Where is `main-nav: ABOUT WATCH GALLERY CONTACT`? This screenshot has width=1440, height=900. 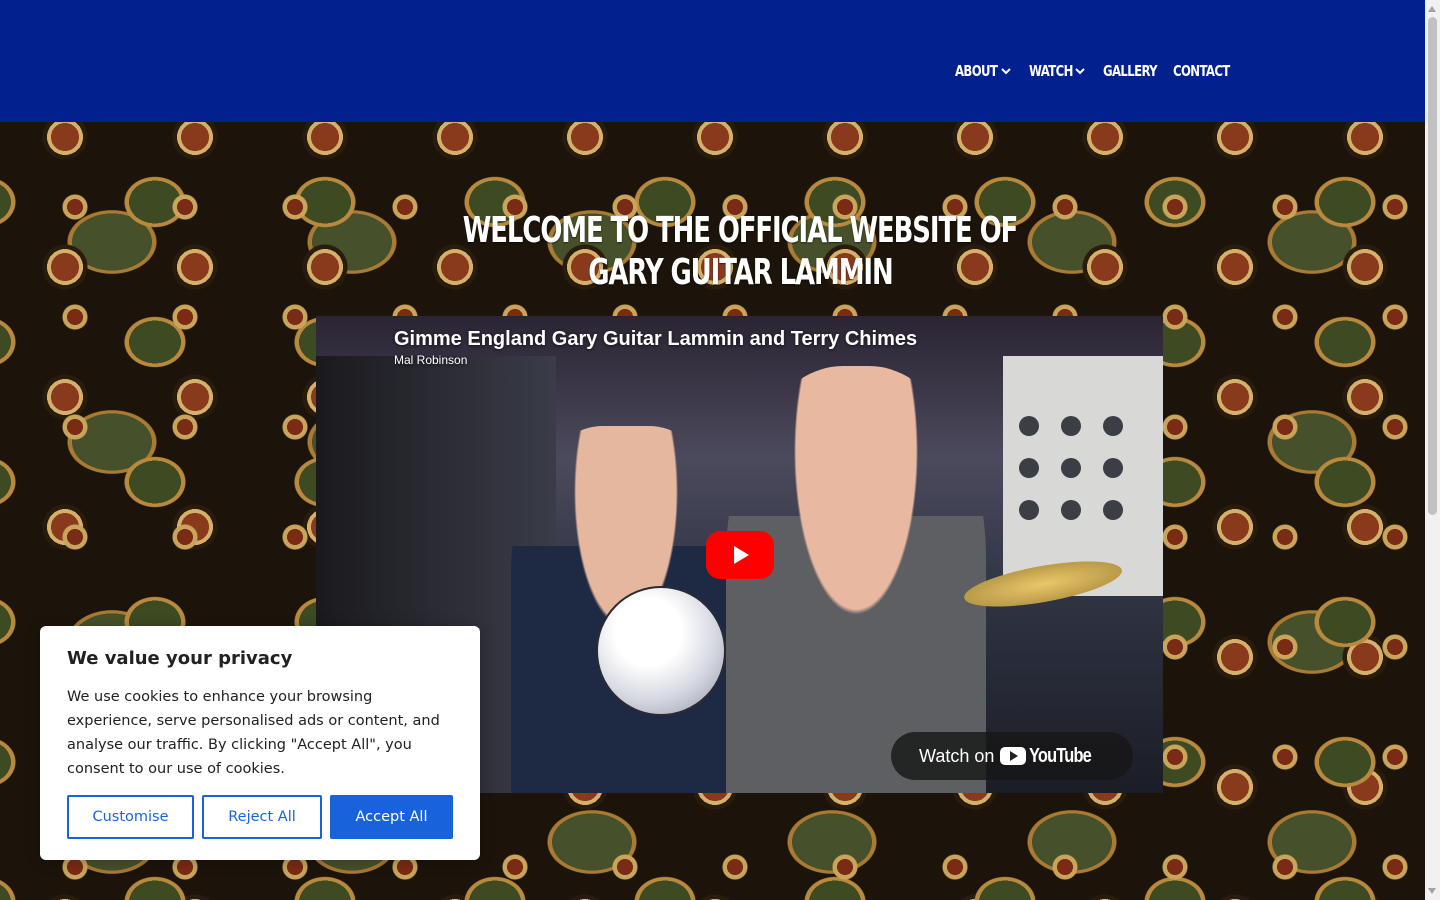 main-nav: ABOUT WATCH GALLERY CONTACT is located at coordinates (1092, 71).